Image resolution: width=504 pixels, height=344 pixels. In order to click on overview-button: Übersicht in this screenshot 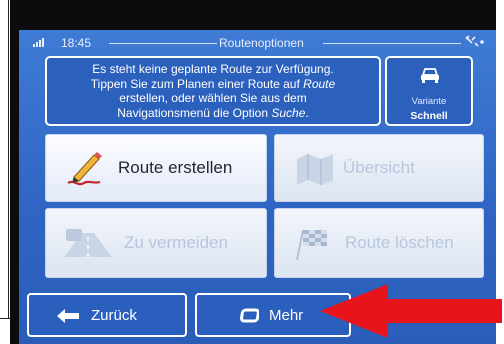, I will do `click(379, 168)`.